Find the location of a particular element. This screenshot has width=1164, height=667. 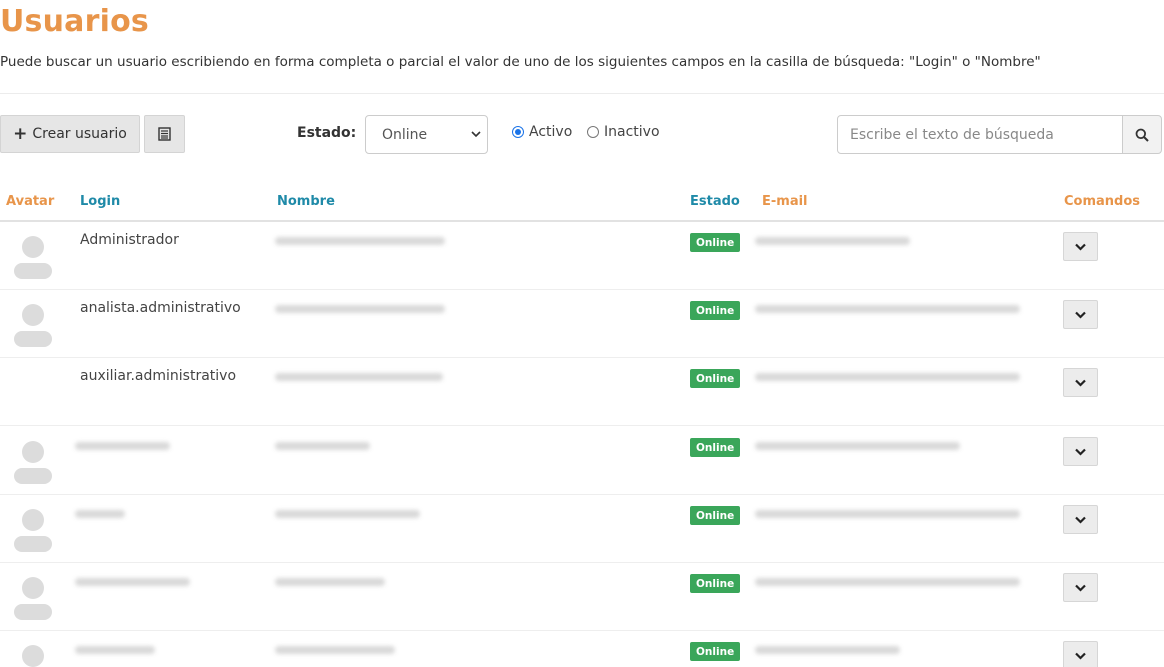

estado-selected-value: Online is located at coordinates (405, 134).